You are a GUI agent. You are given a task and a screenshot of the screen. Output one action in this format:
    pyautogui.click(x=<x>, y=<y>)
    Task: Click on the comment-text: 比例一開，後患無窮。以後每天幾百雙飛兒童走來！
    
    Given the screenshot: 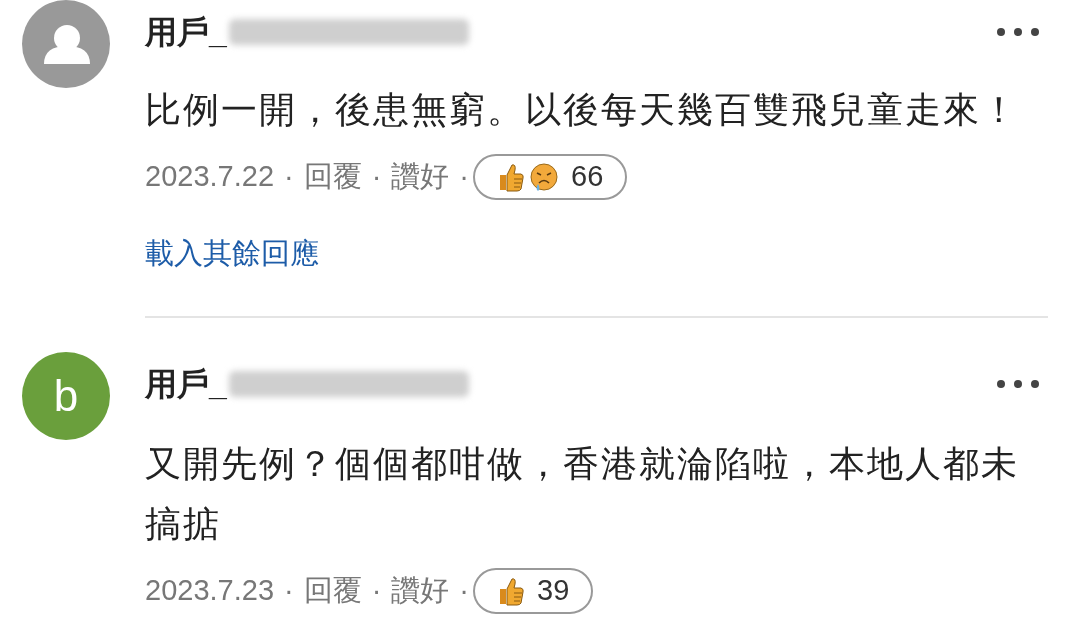 What is the action you would take?
    pyautogui.click(x=582, y=110)
    